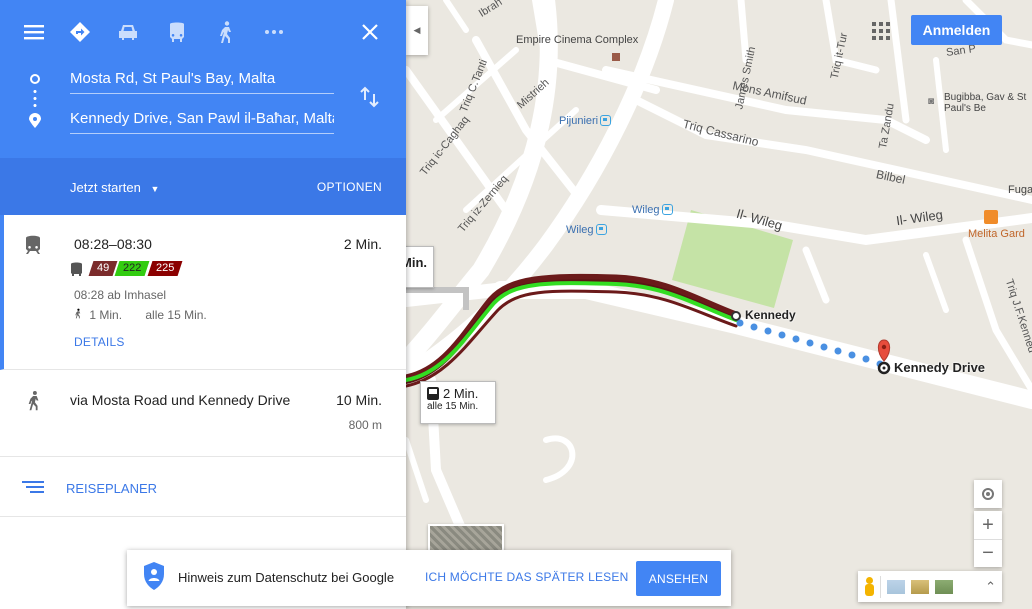 This screenshot has height=609, width=1032. Describe the element at coordinates (577, 40) in the screenshot. I see `poi-label-cinema: Empire Cinema Complex` at that location.